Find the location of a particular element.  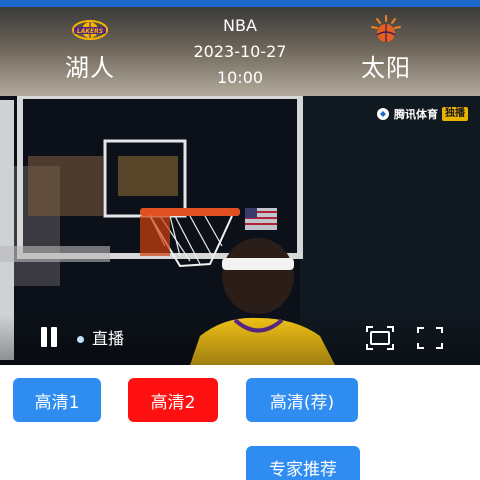

home-team: LAKERS 湖人 is located at coordinates (90, 48).